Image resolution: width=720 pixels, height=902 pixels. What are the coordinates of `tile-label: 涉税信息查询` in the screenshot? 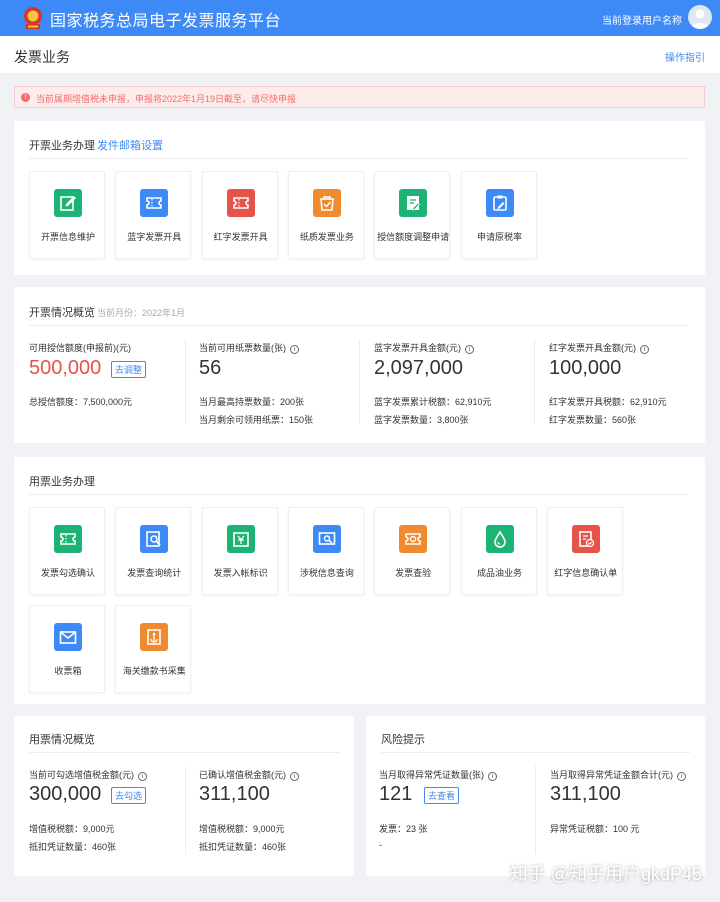 It's located at (326, 573).